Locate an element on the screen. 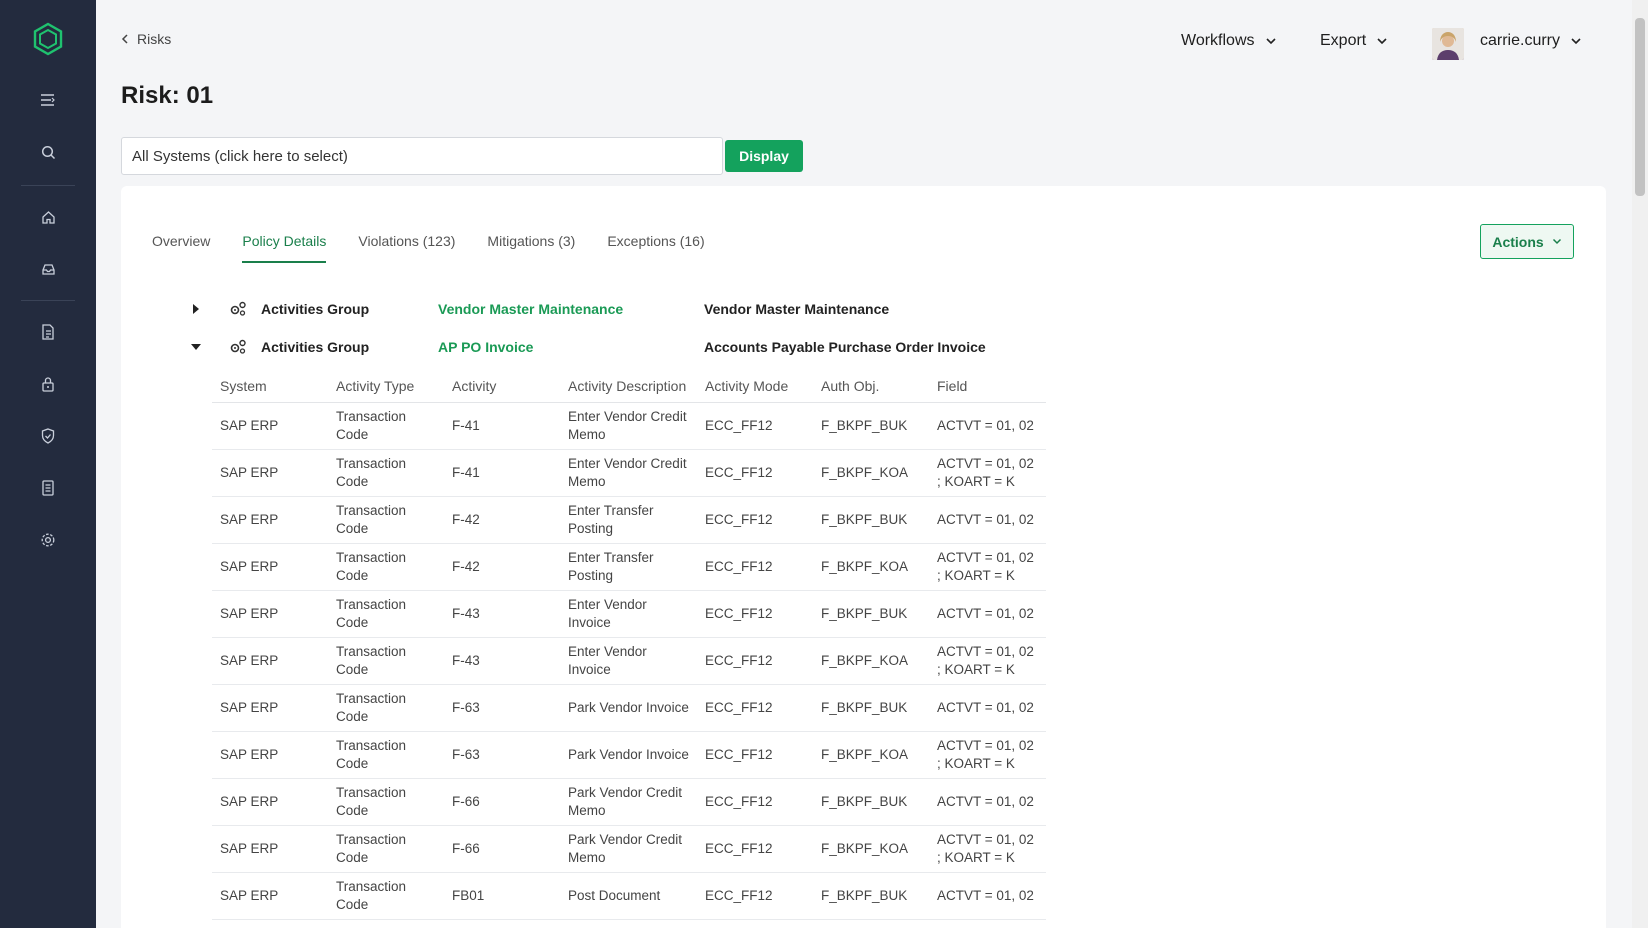  workflows-menu: Workflows is located at coordinates (1229, 41).